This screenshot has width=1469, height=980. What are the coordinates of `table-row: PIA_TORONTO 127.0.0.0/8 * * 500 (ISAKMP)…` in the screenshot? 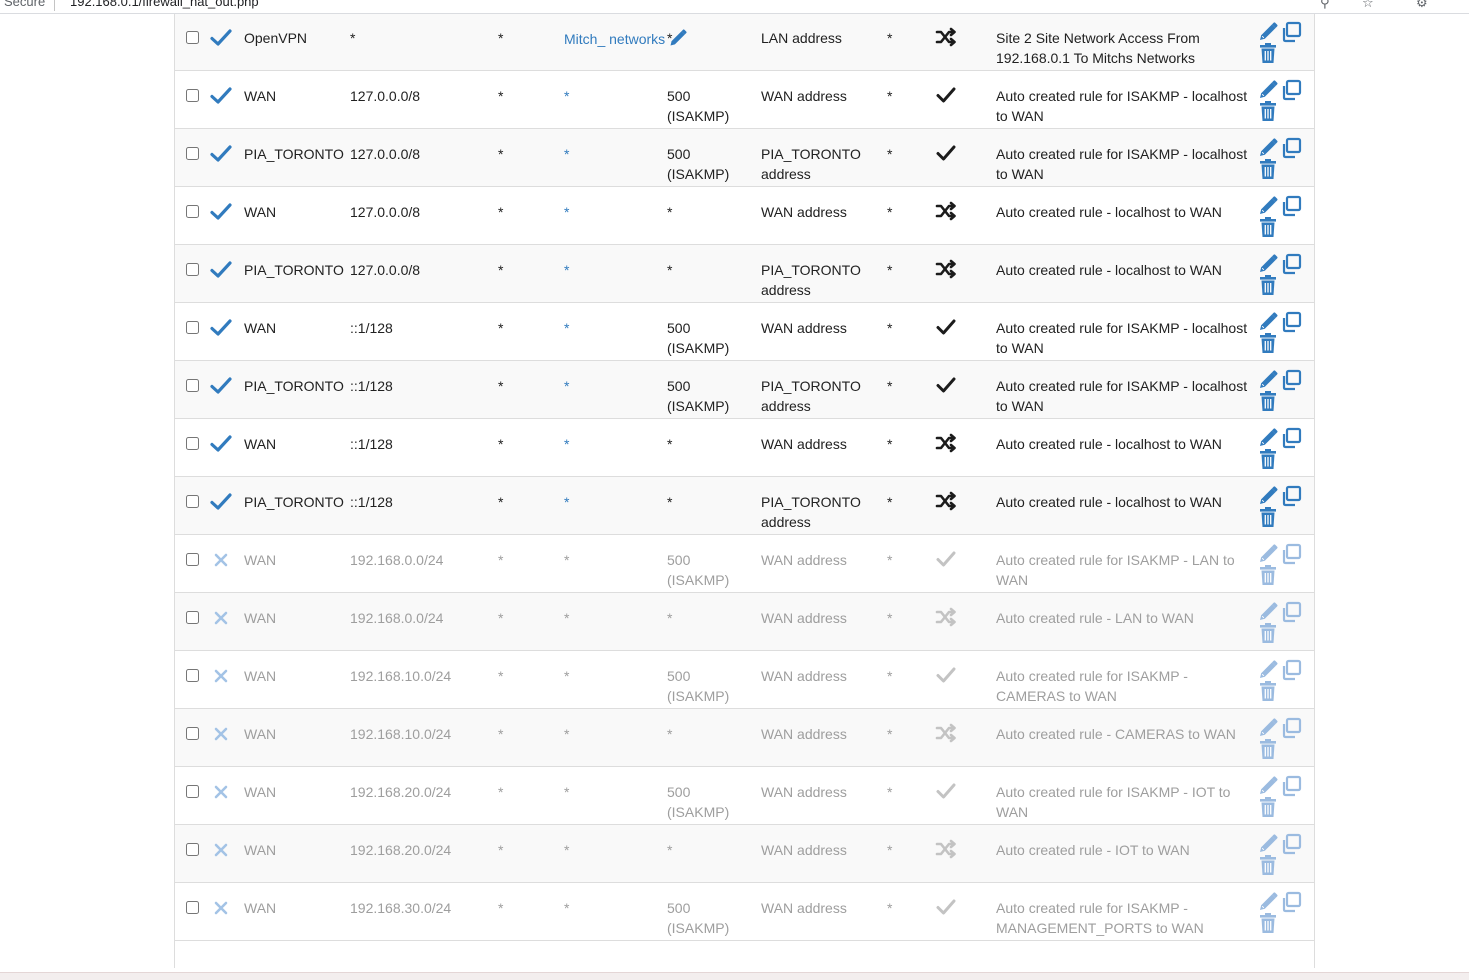 It's located at (744, 158).